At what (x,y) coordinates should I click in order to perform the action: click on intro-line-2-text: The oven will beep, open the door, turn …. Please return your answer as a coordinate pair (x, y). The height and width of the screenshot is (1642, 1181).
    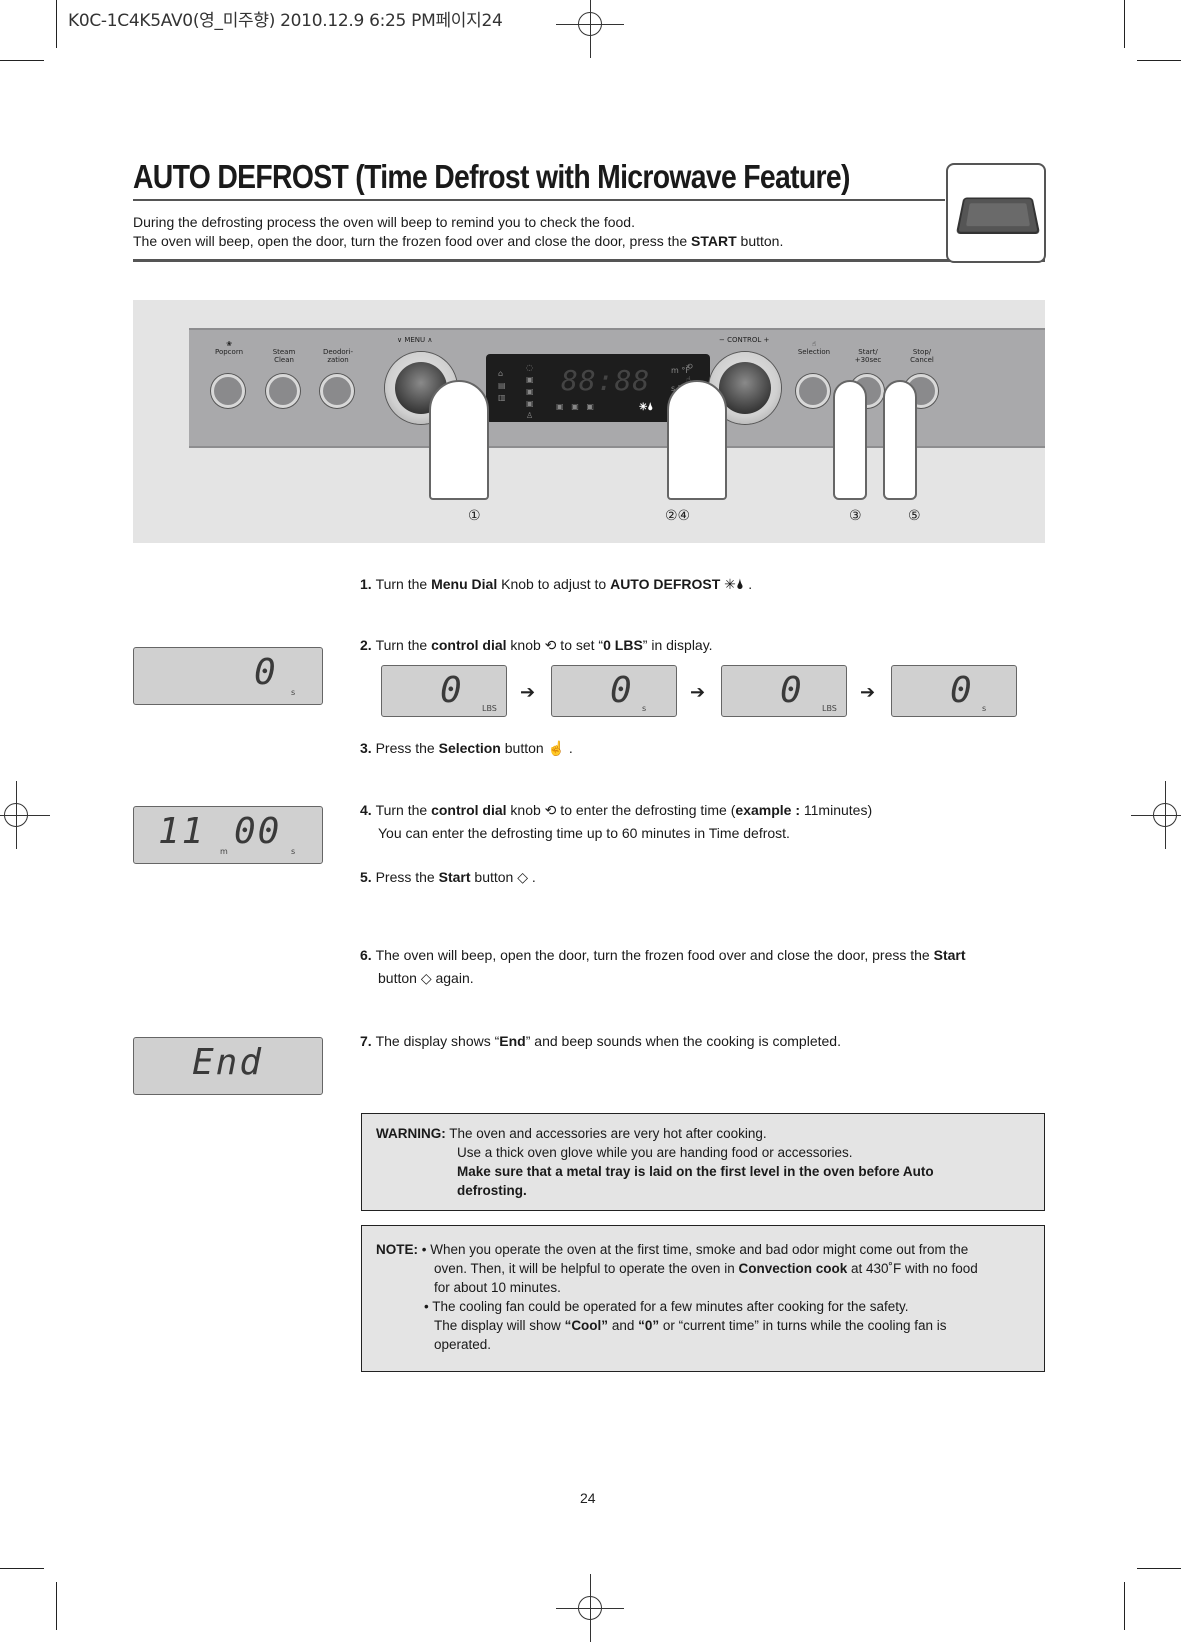
    Looking at the image, I should click on (412, 241).